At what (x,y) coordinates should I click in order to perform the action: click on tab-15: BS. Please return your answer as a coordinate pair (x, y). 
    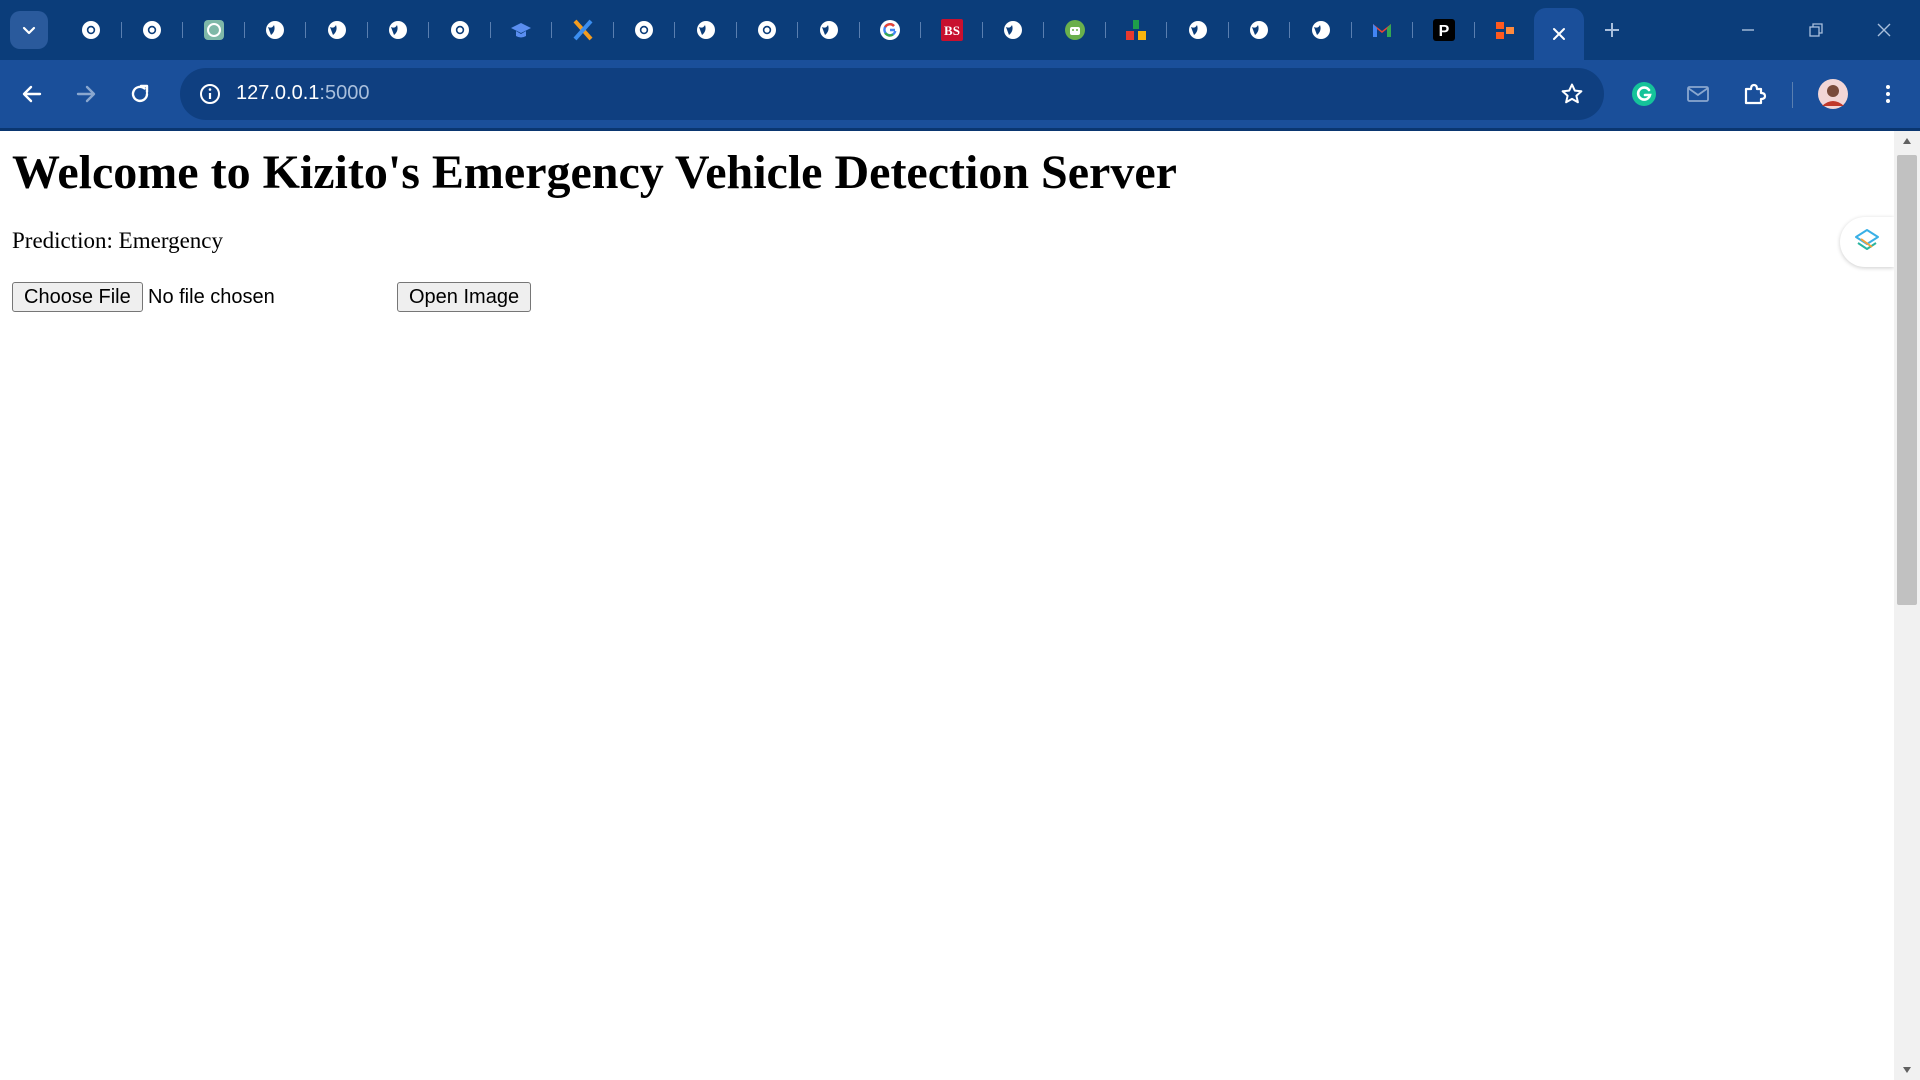
    Looking at the image, I should click on (952, 30).